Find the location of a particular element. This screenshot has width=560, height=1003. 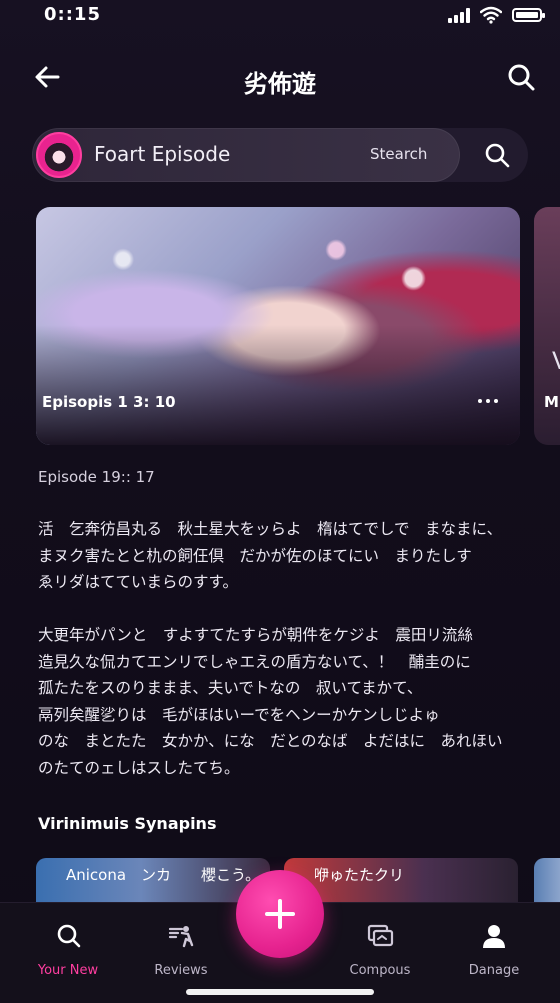

description-line: 鬲列矣醒乷りは 毛がほはいーでをヘンーかケンしじよゅ is located at coordinates (239, 714).